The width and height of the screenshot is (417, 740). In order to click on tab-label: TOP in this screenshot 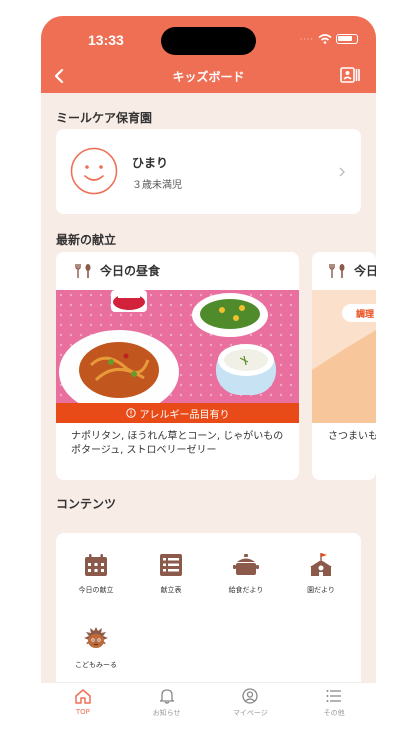, I will do `click(82, 712)`.